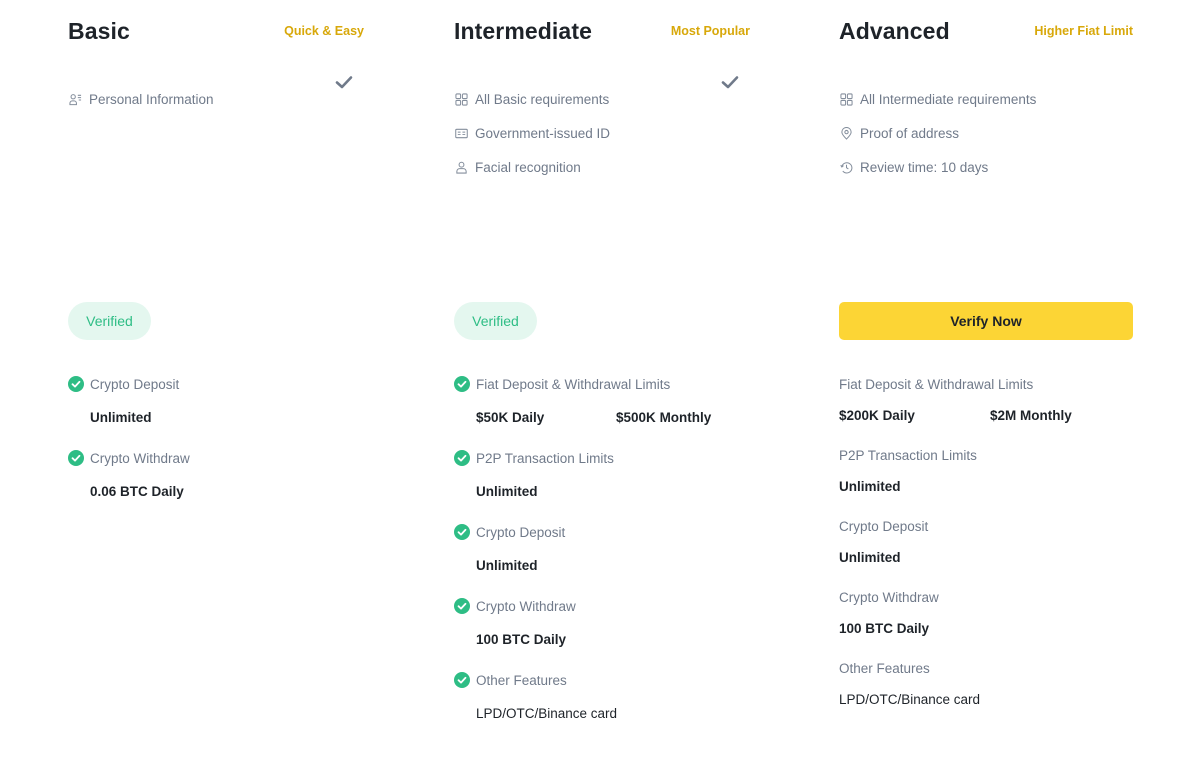  I want to click on monthly-limit: $2M Monthly, so click(1031, 415).